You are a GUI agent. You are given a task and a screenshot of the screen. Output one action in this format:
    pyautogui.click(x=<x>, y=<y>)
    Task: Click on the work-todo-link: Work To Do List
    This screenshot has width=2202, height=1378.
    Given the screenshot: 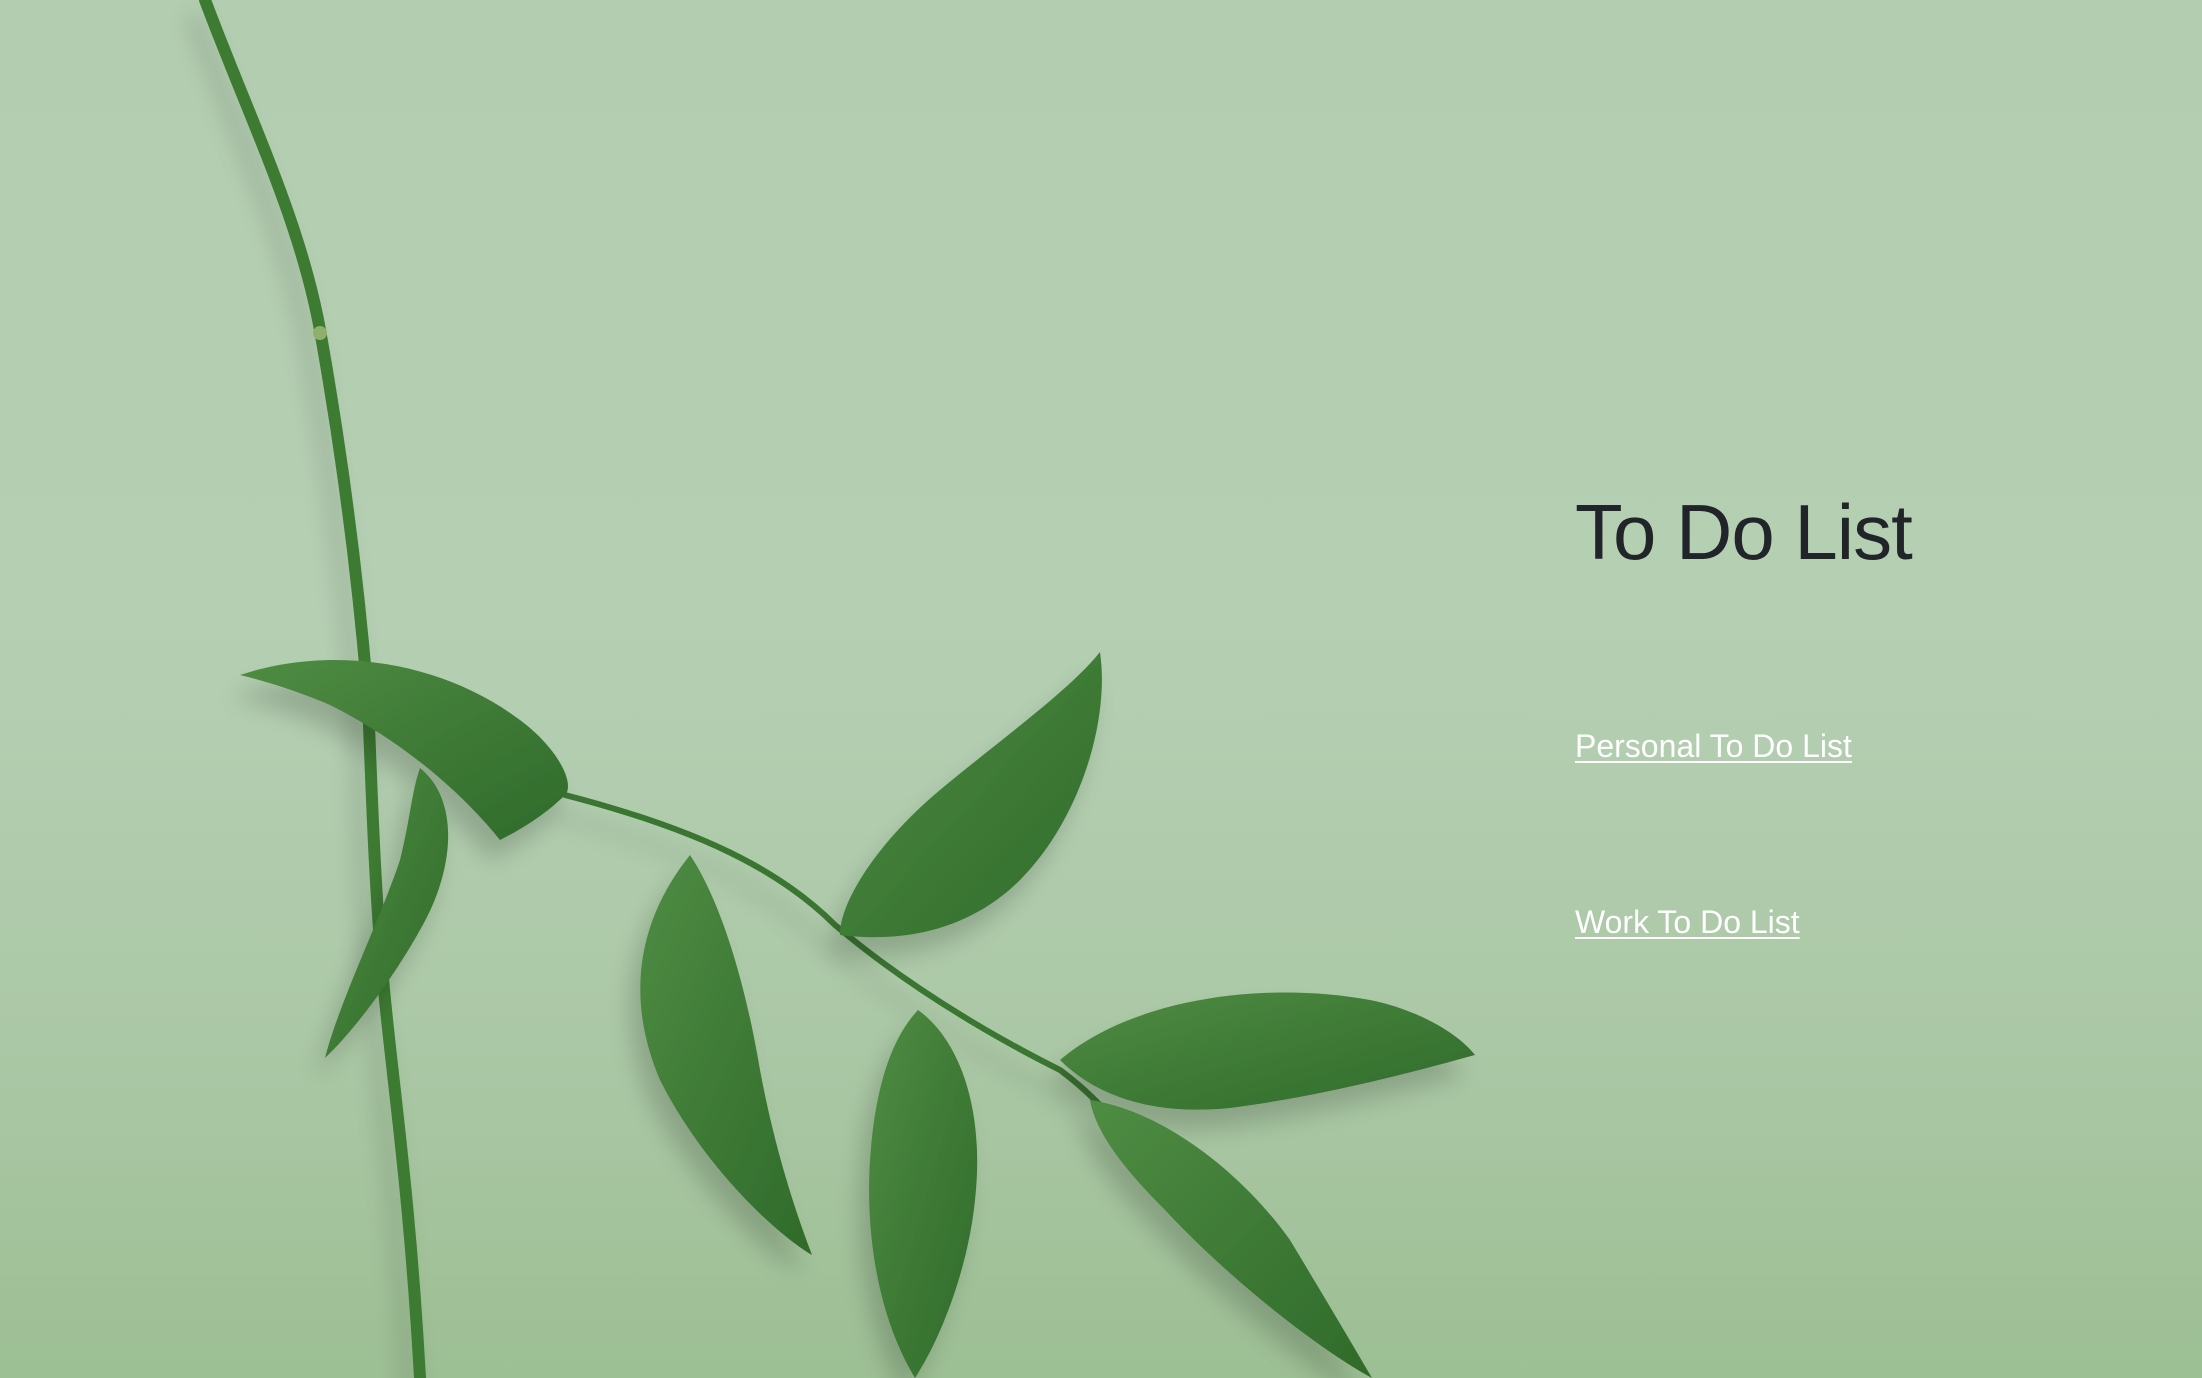 What is the action you would take?
    pyautogui.click(x=1687, y=922)
    